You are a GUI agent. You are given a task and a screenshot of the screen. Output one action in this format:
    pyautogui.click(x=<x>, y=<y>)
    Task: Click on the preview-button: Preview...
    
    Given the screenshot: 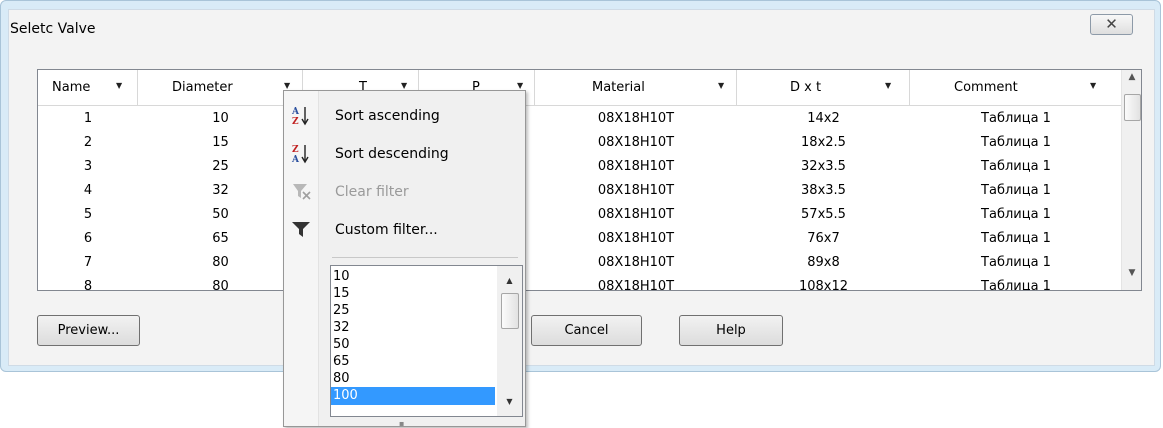 What is the action you would take?
    pyautogui.click(x=88, y=330)
    